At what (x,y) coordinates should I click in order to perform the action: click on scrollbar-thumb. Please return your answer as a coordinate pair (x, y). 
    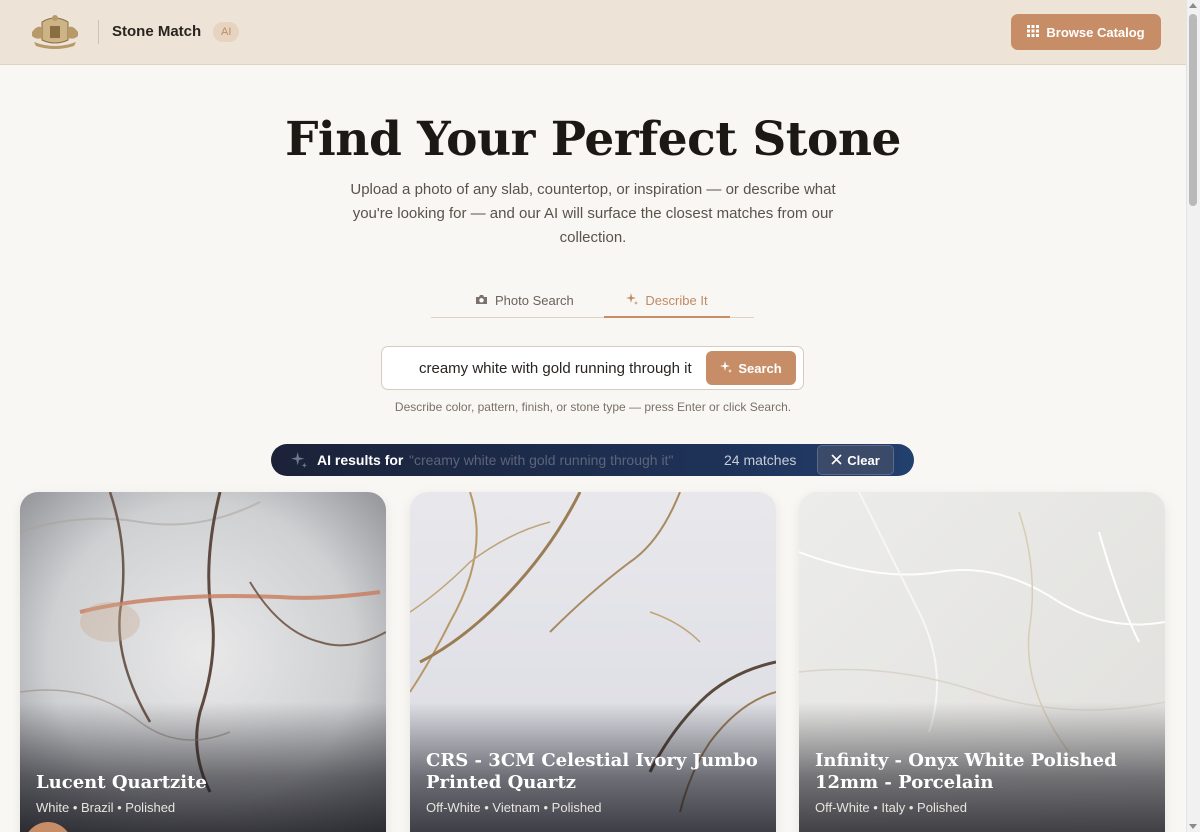
    Looking at the image, I should click on (1193, 110).